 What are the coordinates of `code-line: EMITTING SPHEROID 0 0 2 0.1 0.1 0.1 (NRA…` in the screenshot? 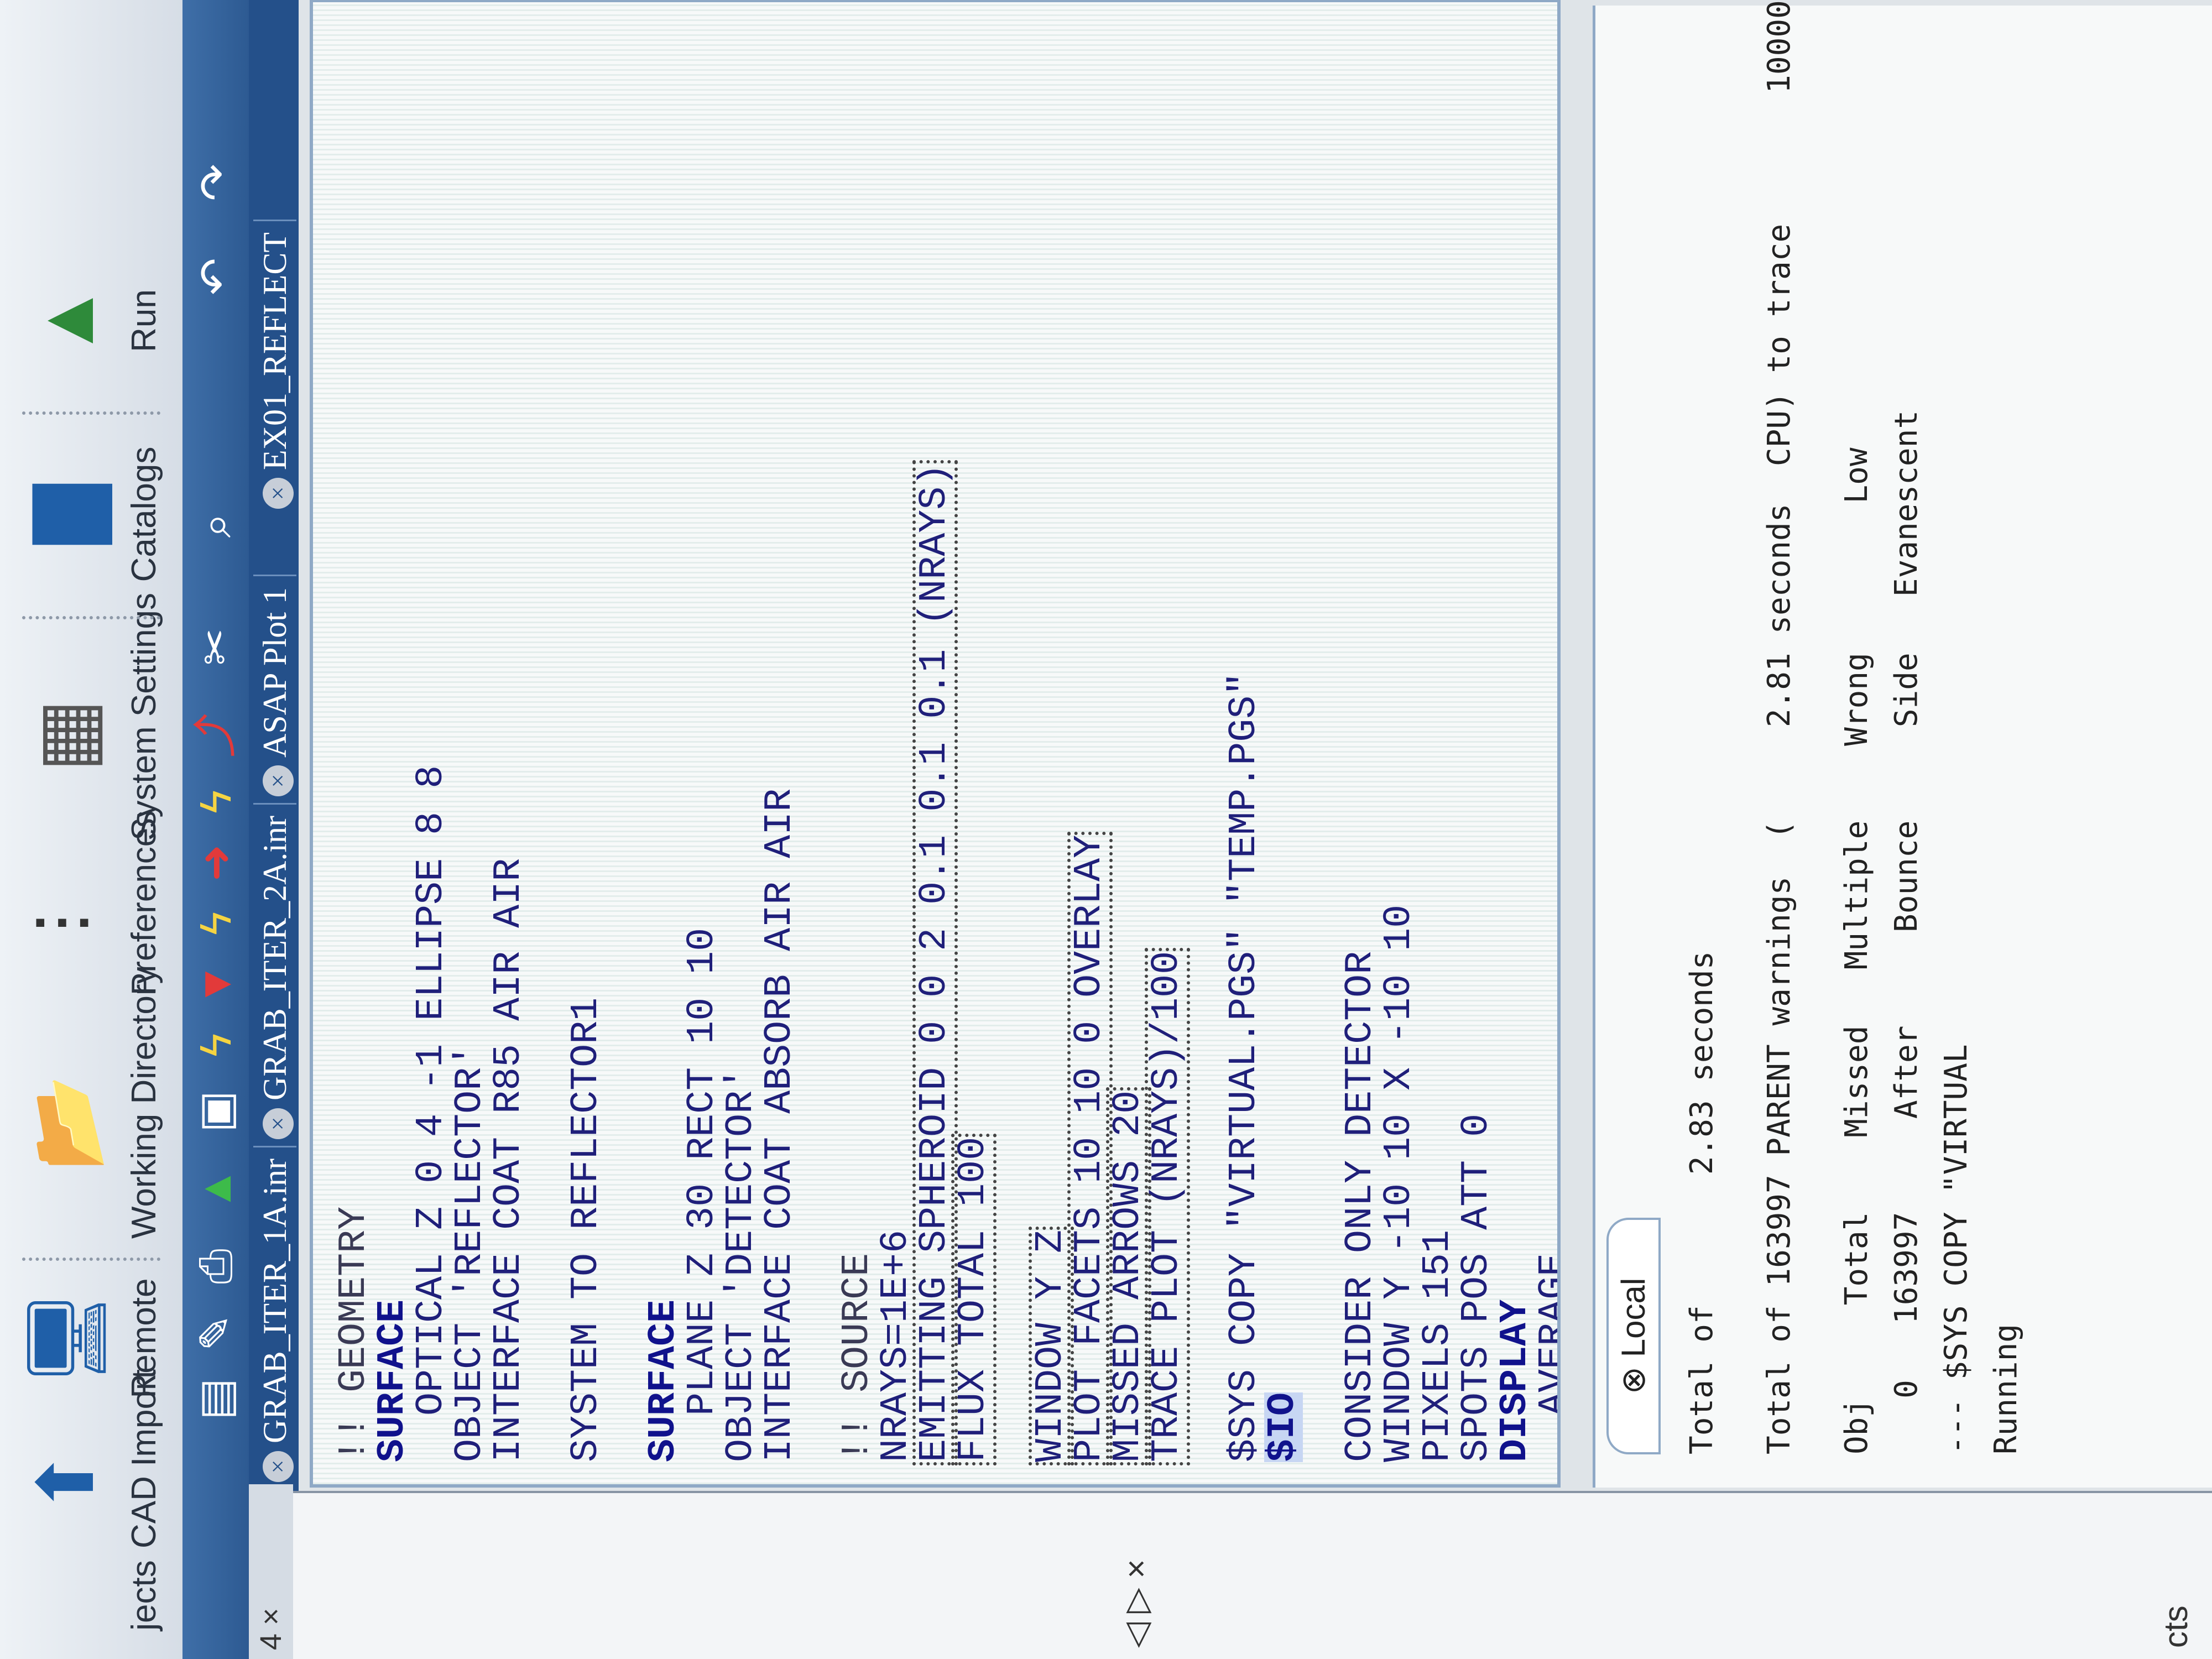 It's located at (935, 933).